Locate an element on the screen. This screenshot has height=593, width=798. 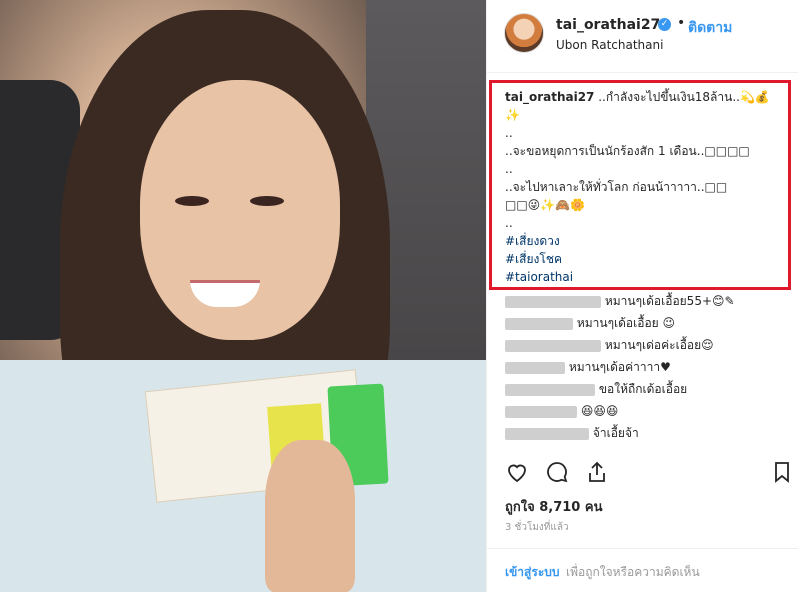
comment-item: ขอให้ถืกเด้อเอื้อย is located at coordinates (650, 389).